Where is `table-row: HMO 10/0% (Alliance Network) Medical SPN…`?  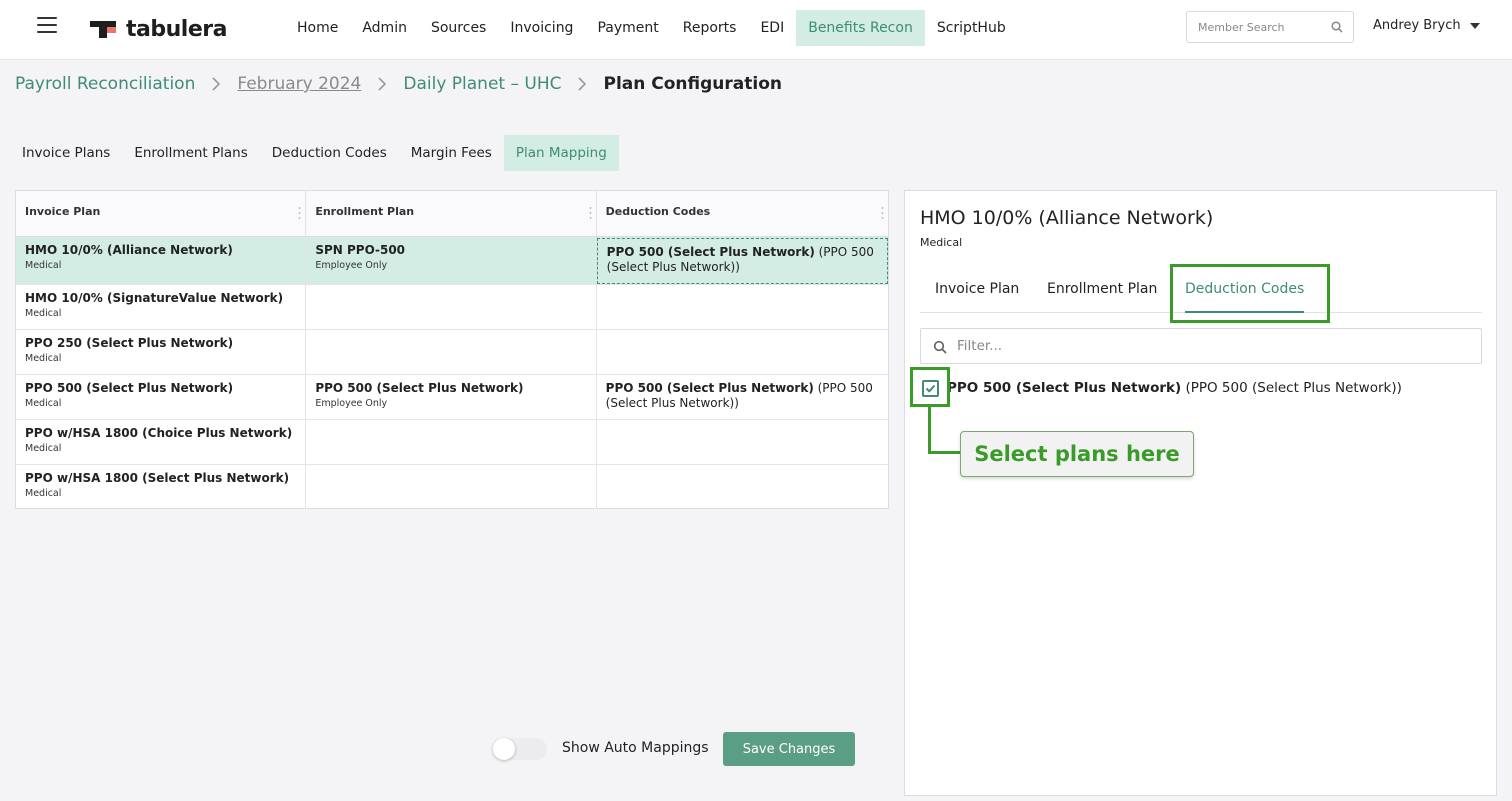 table-row: HMO 10/0% (Alliance Network) Medical SPN… is located at coordinates (452, 261).